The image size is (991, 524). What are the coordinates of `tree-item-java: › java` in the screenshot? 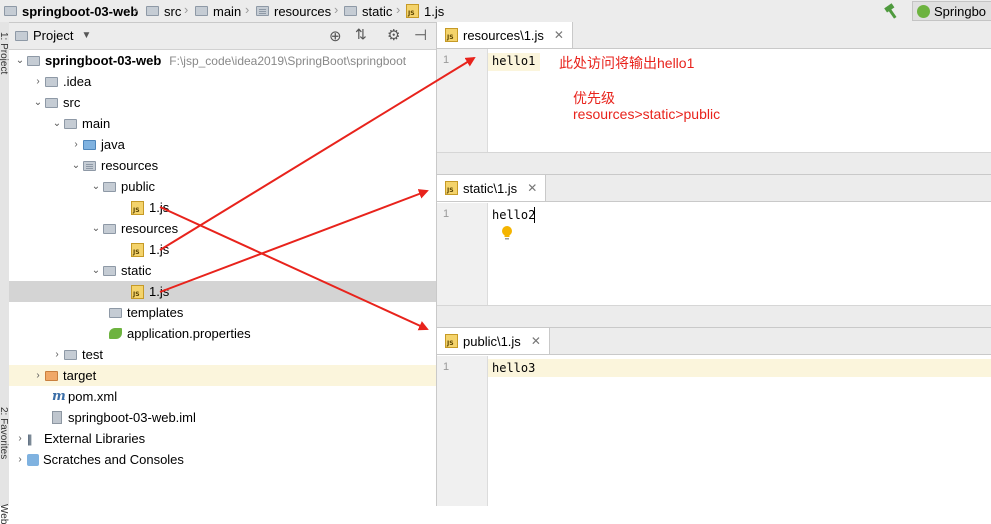 It's located at (252, 144).